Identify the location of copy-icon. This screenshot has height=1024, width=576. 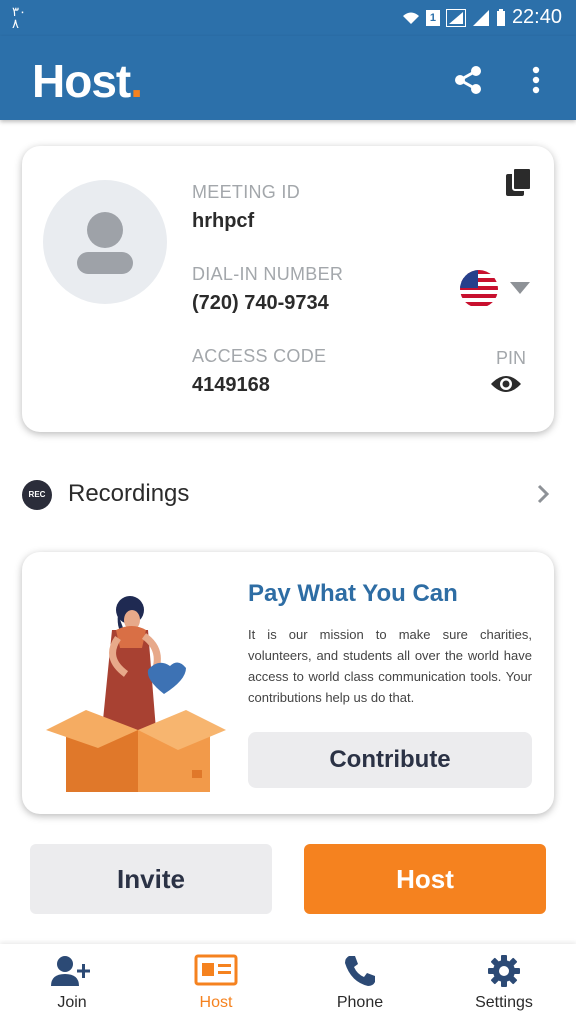
(519, 182).